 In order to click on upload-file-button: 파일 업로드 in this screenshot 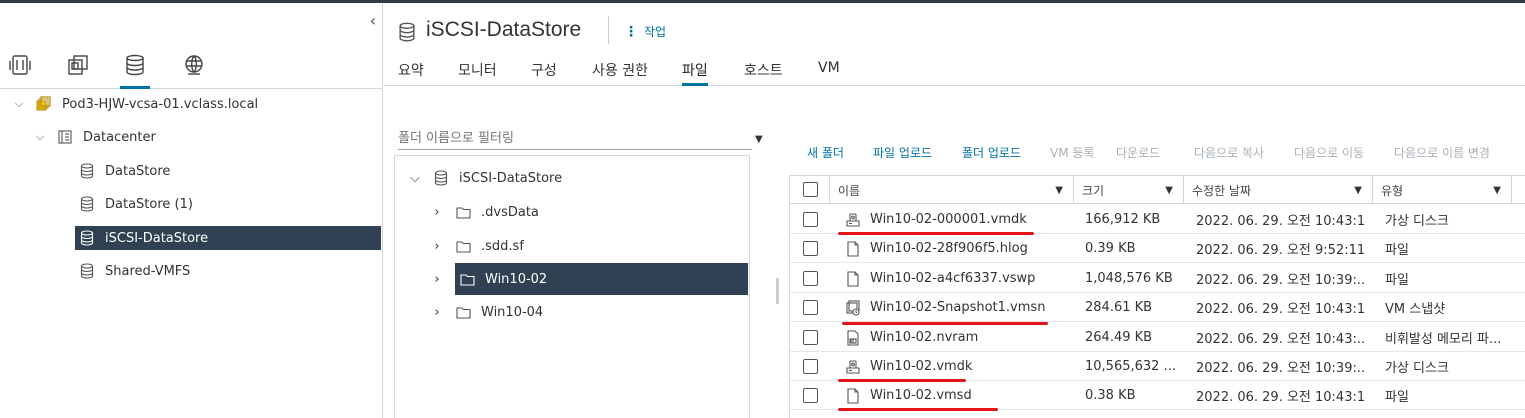, I will do `click(902, 152)`.